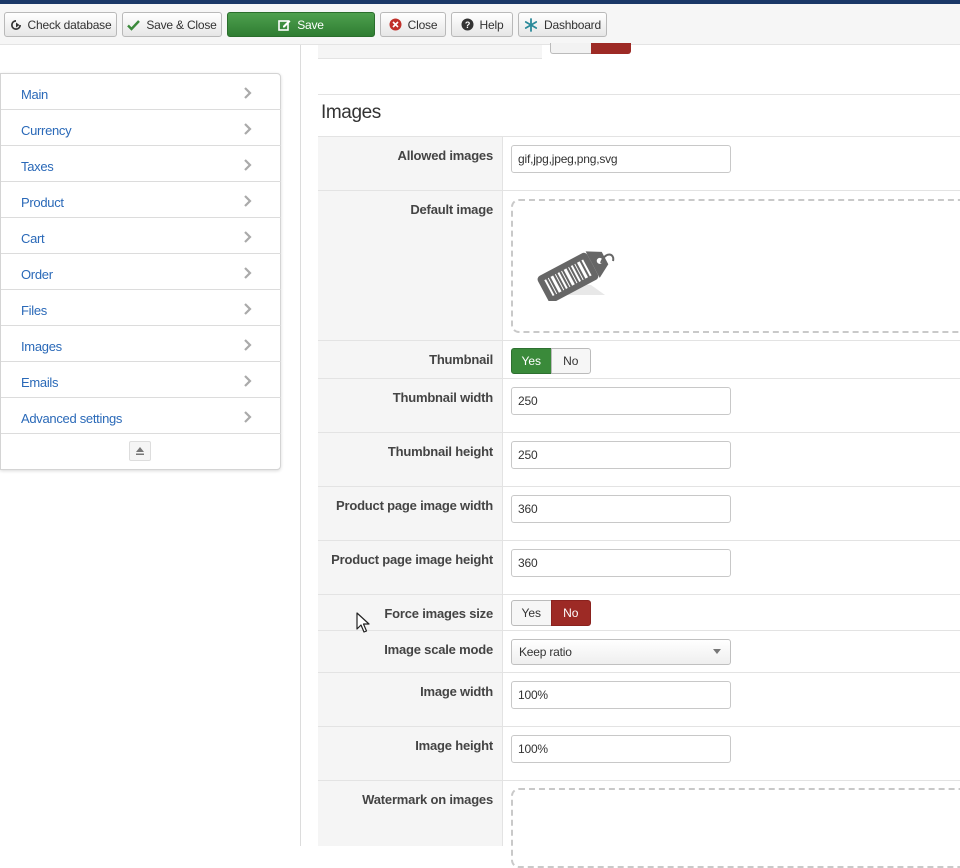  I want to click on checkmark-icon, so click(134, 25).